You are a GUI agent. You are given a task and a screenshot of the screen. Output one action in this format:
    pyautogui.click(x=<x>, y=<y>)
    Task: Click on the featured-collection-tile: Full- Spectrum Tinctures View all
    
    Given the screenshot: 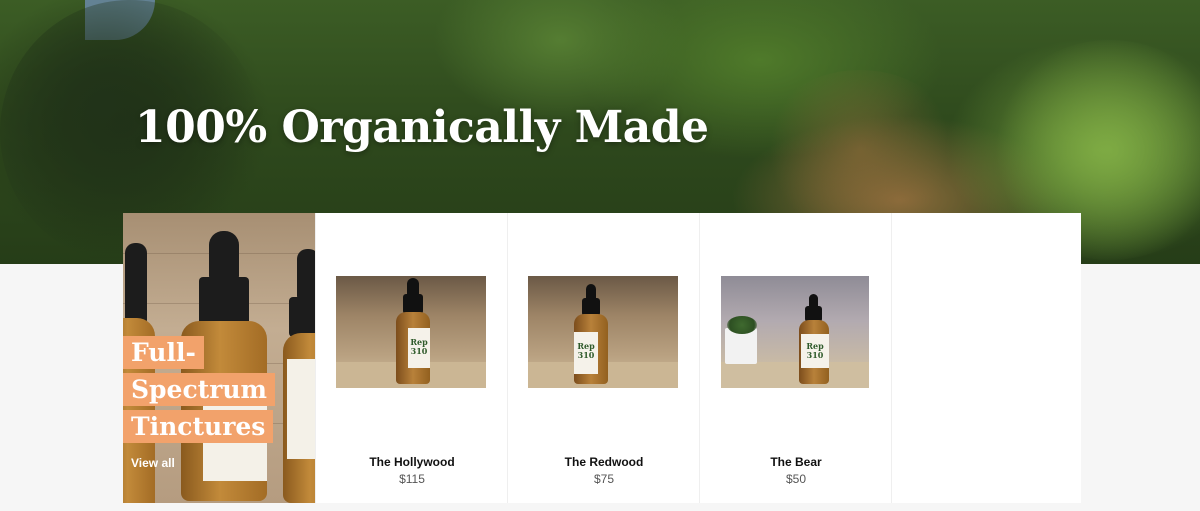 What is the action you would take?
    pyautogui.click(x=219, y=358)
    